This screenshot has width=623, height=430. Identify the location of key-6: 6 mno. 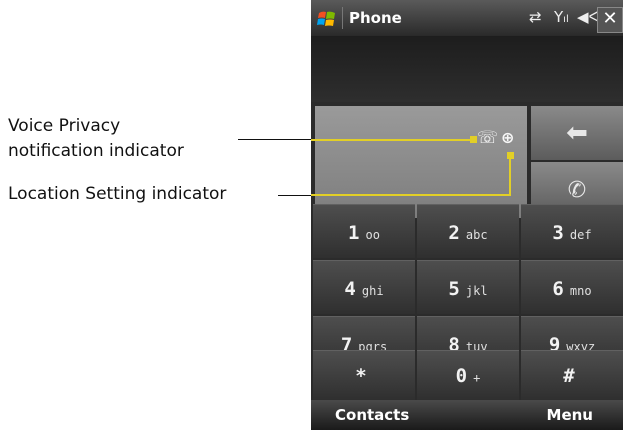
(572, 287).